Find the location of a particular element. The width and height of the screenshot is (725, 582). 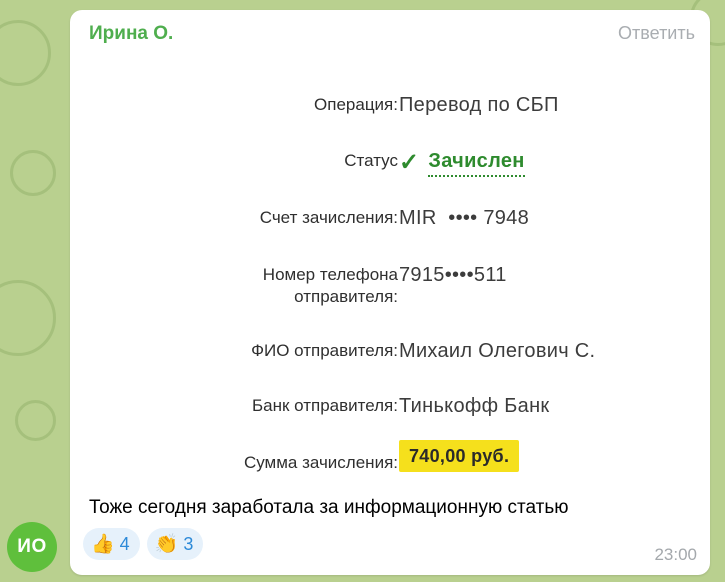

amount-highlight: 740,00 руб. is located at coordinates (459, 456).